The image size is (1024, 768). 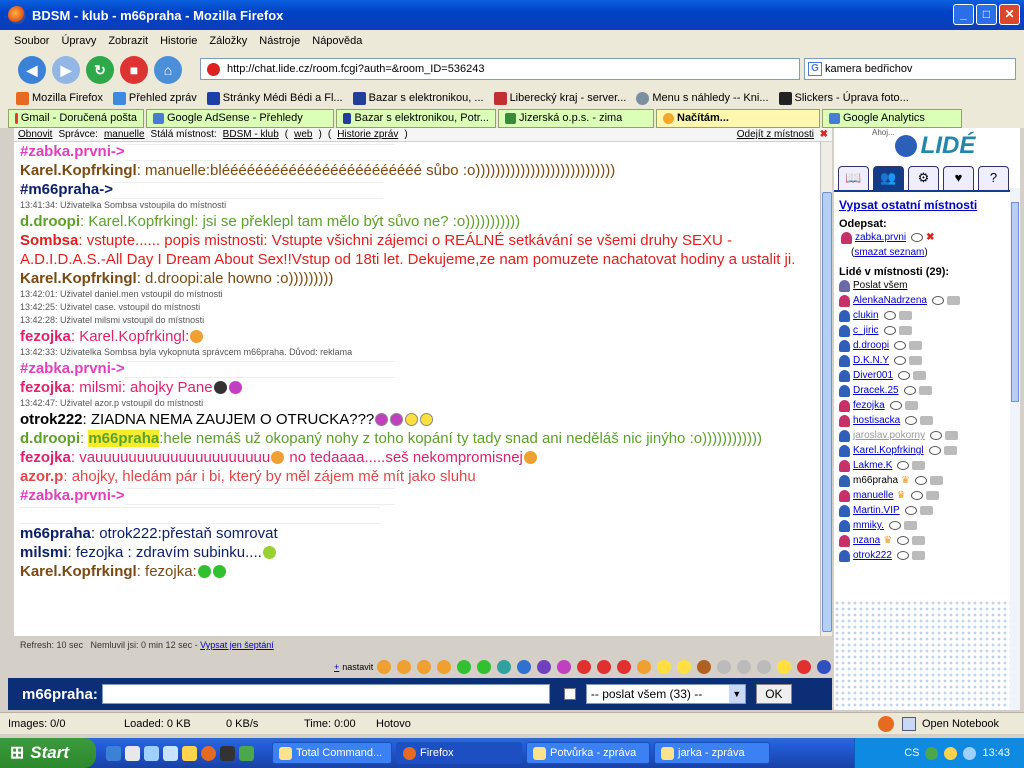 What do you see at coordinates (151, 753) in the screenshot?
I see `media-icon` at bounding box center [151, 753].